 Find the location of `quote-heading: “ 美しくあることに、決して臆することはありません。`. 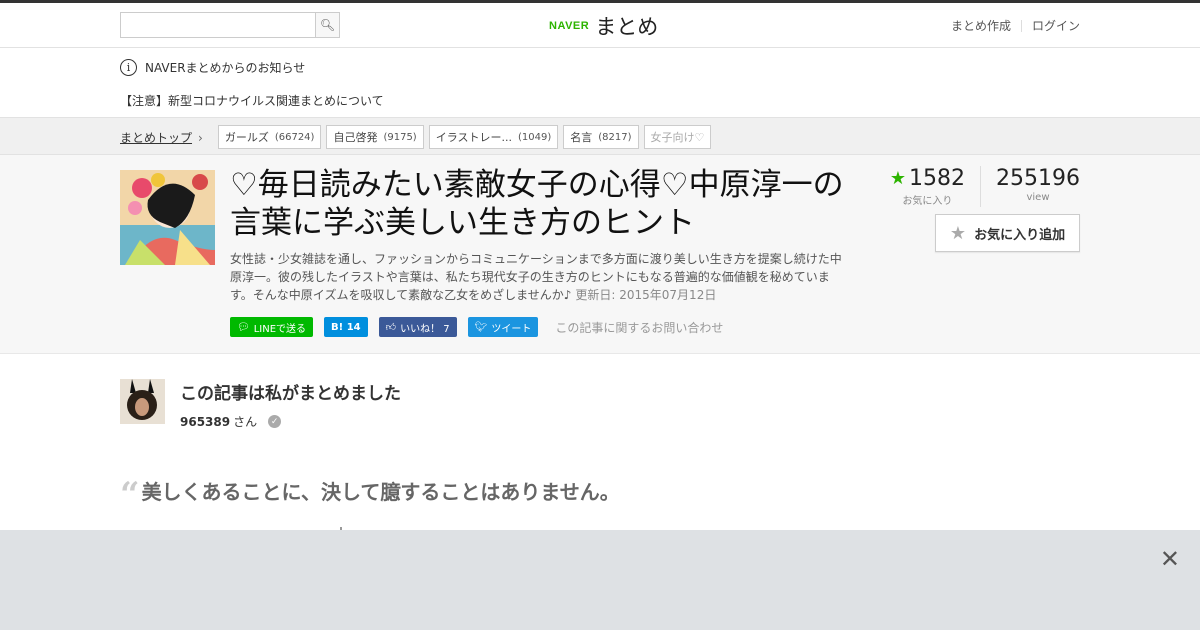

quote-heading: “ 美しくあることに、決して臆することはありません。 is located at coordinates (370, 494).